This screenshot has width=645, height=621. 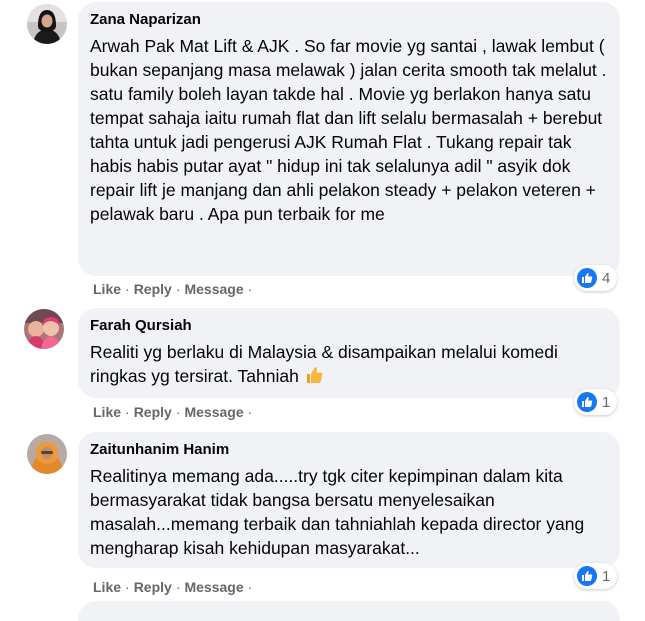 What do you see at coordinates (349, 611) in the screenshot?
I see `next-comment-bubble` at bounding box center [349, 611].